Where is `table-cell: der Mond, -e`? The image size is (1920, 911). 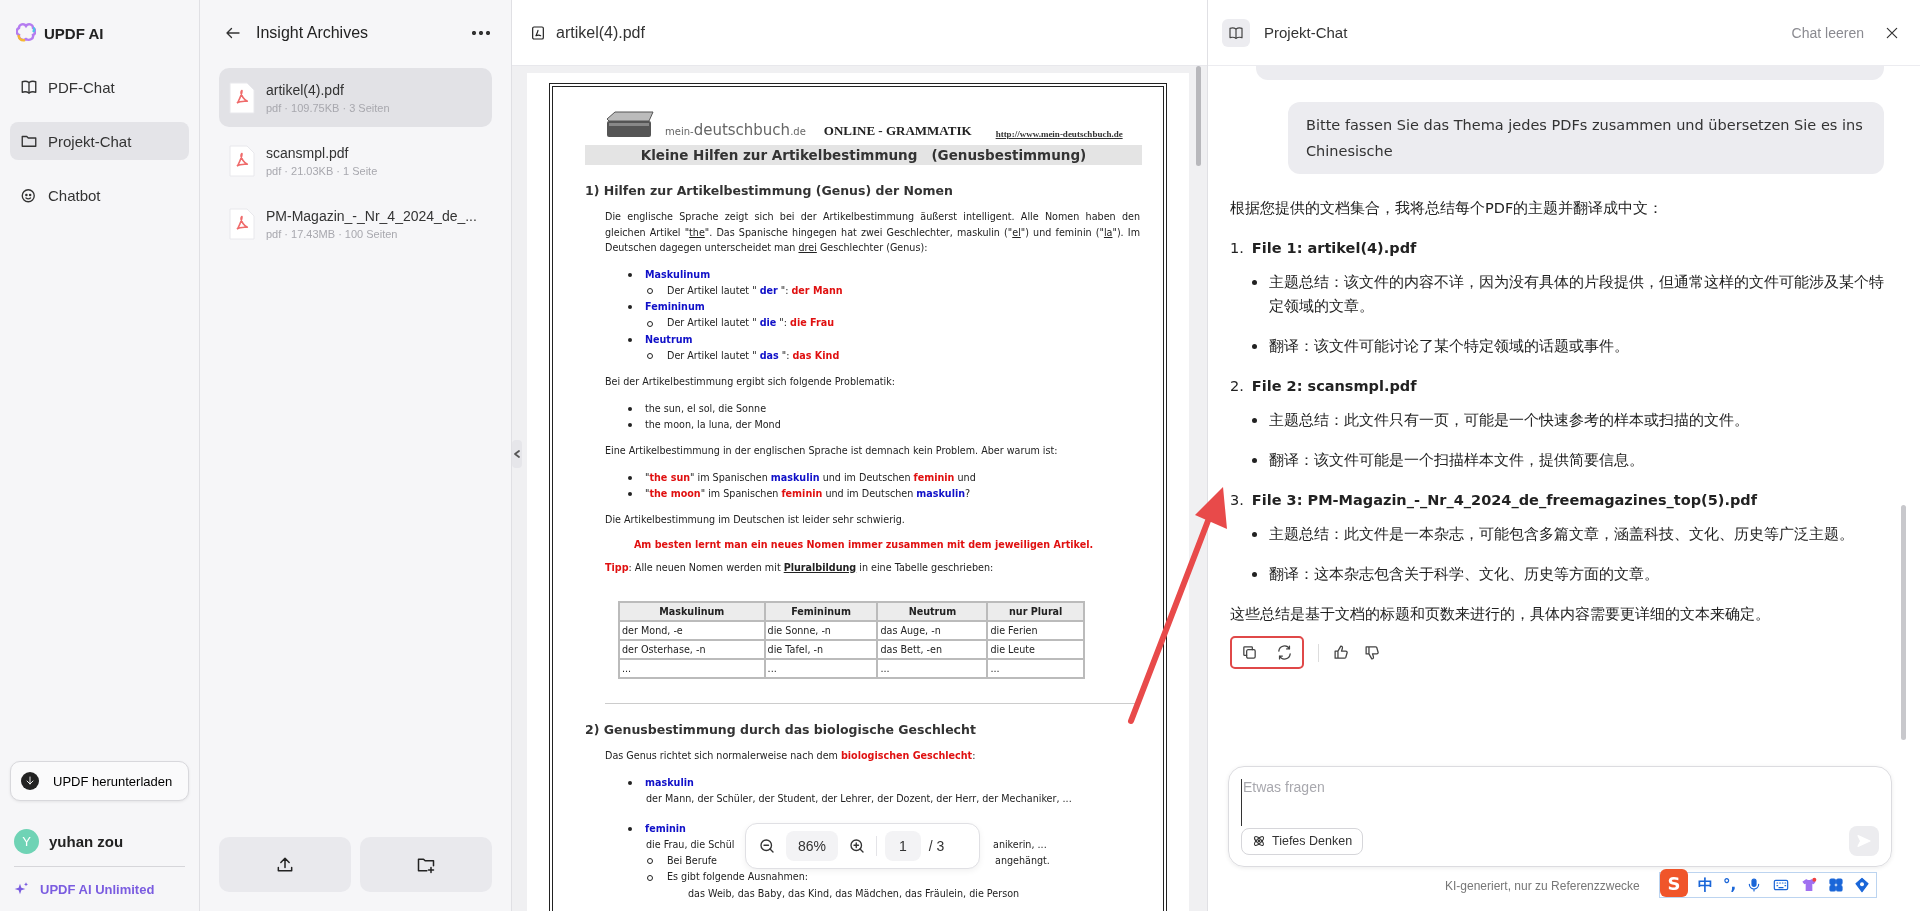 table-cell: der Mond, -e is located at coordinates (692, 631).